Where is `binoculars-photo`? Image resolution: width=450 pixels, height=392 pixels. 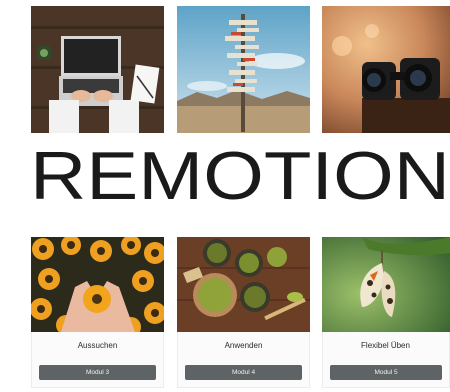 binoculars-photo is located at coordinates (386, 69).